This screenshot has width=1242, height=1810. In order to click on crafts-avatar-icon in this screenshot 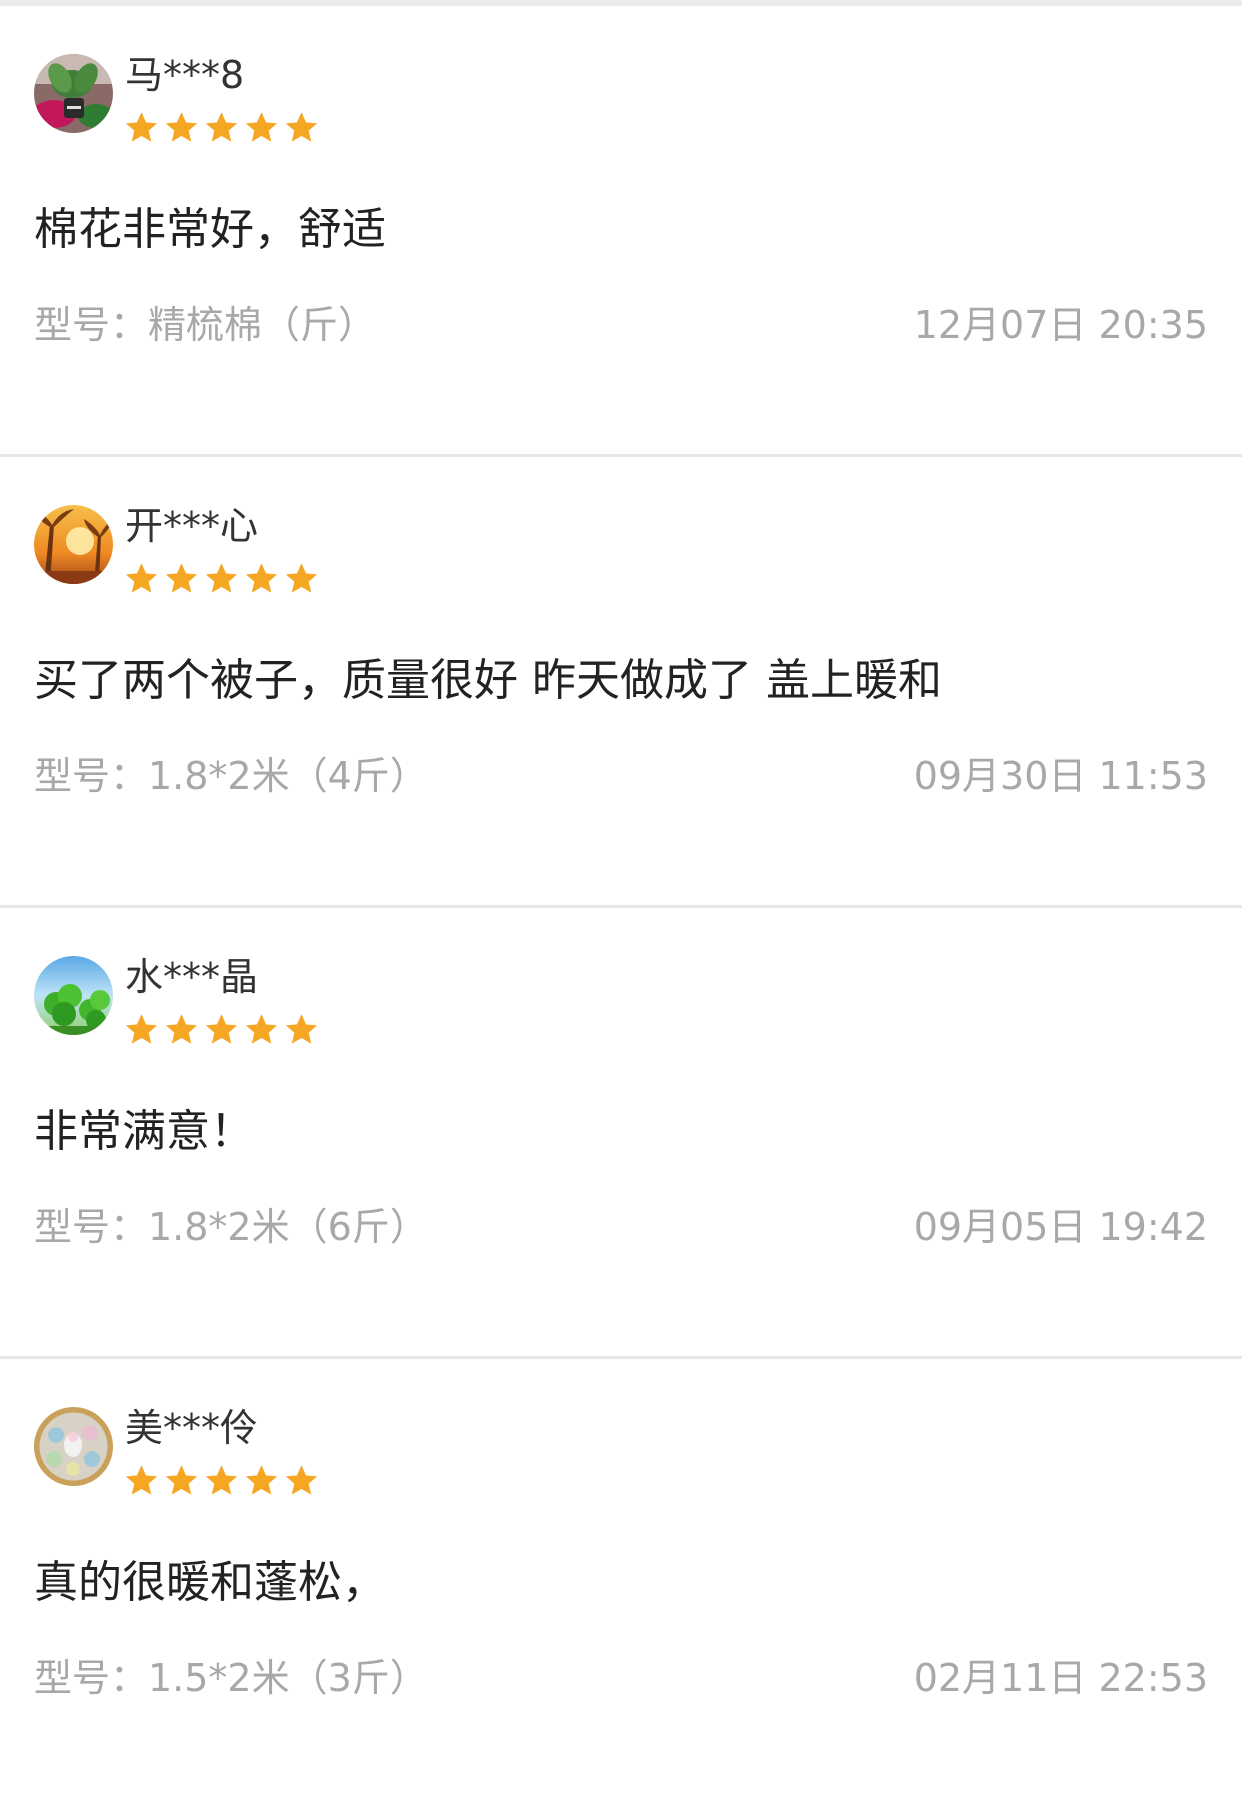, I will do `click(73, 1446)`.